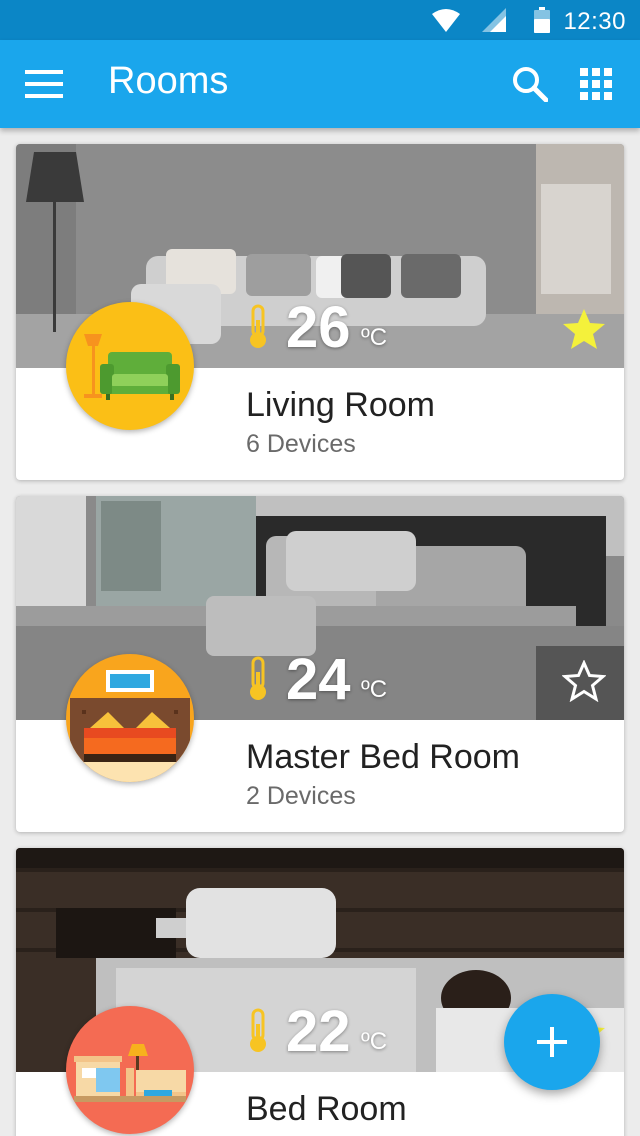 The height and width of the screenshot is (1136, 640). Describe the element at coordinates (318, 1031) in the screenshot. I see `temperature-value: 22` at that location.